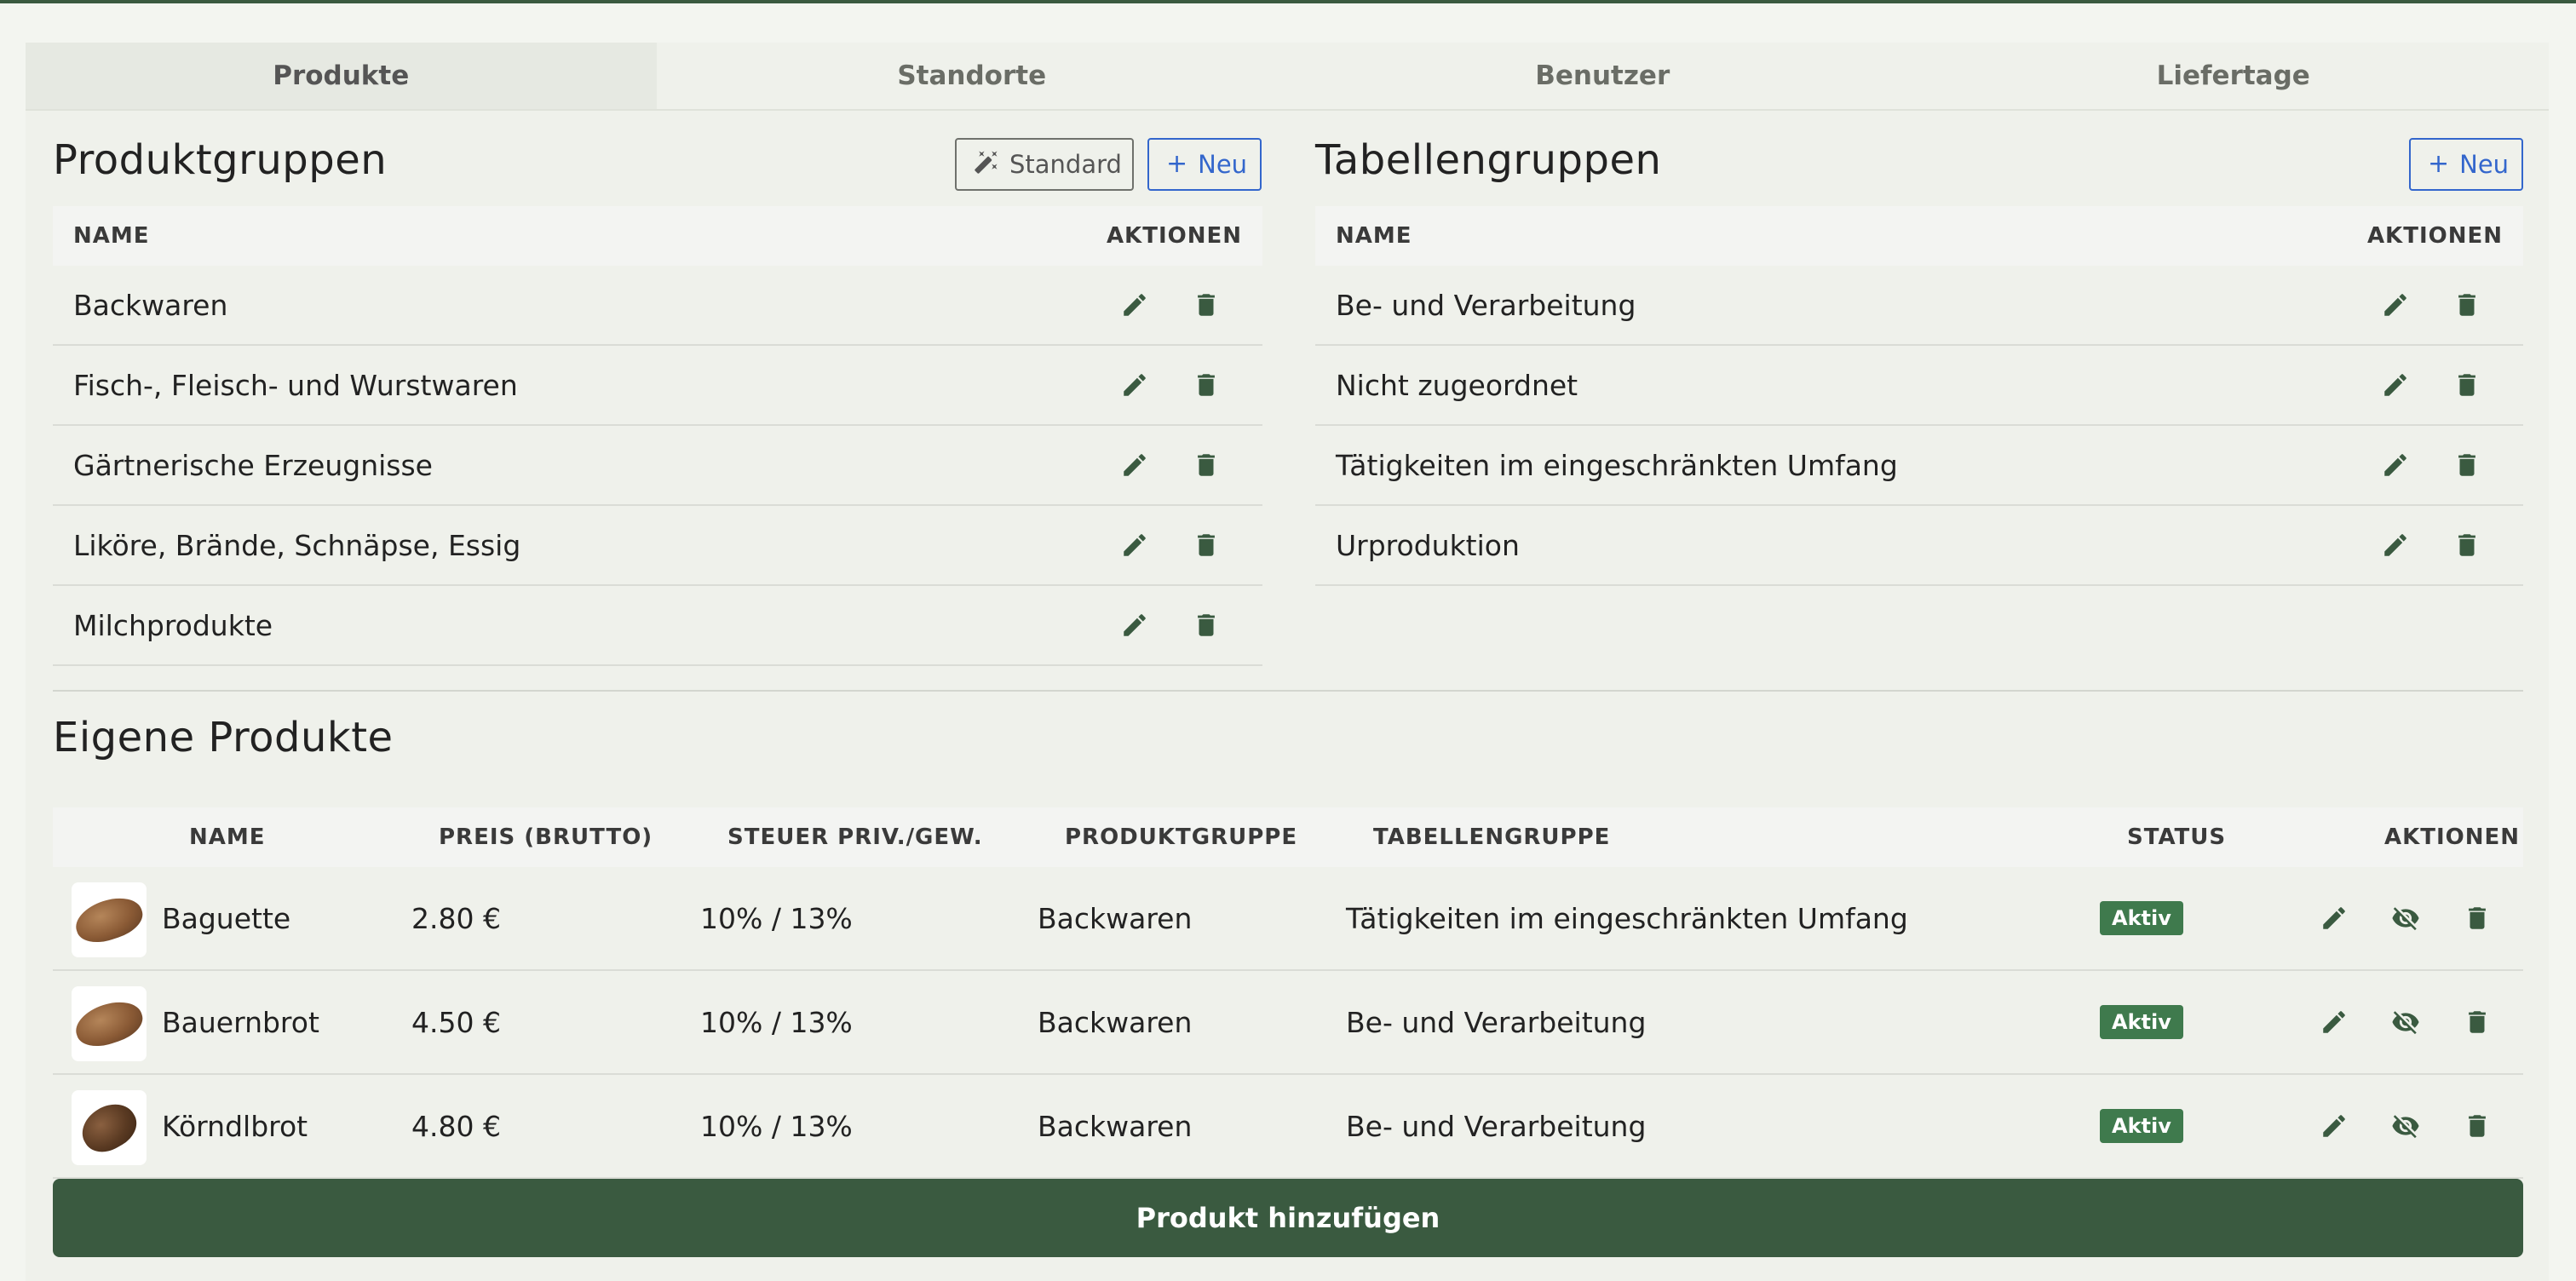 The height and width of the screenshot is (1281, 2576). I want to click on table-row: Tätigkeiten im eingeschränkten Umfang, so click(1919, 466).